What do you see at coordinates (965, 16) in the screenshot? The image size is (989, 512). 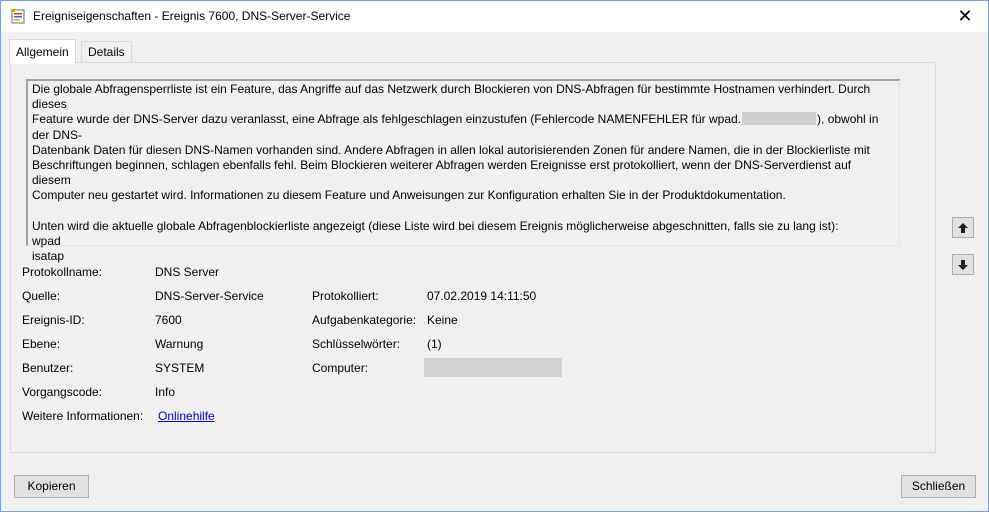 I see `close-icon: ✕` at bounding box center [965, 16].